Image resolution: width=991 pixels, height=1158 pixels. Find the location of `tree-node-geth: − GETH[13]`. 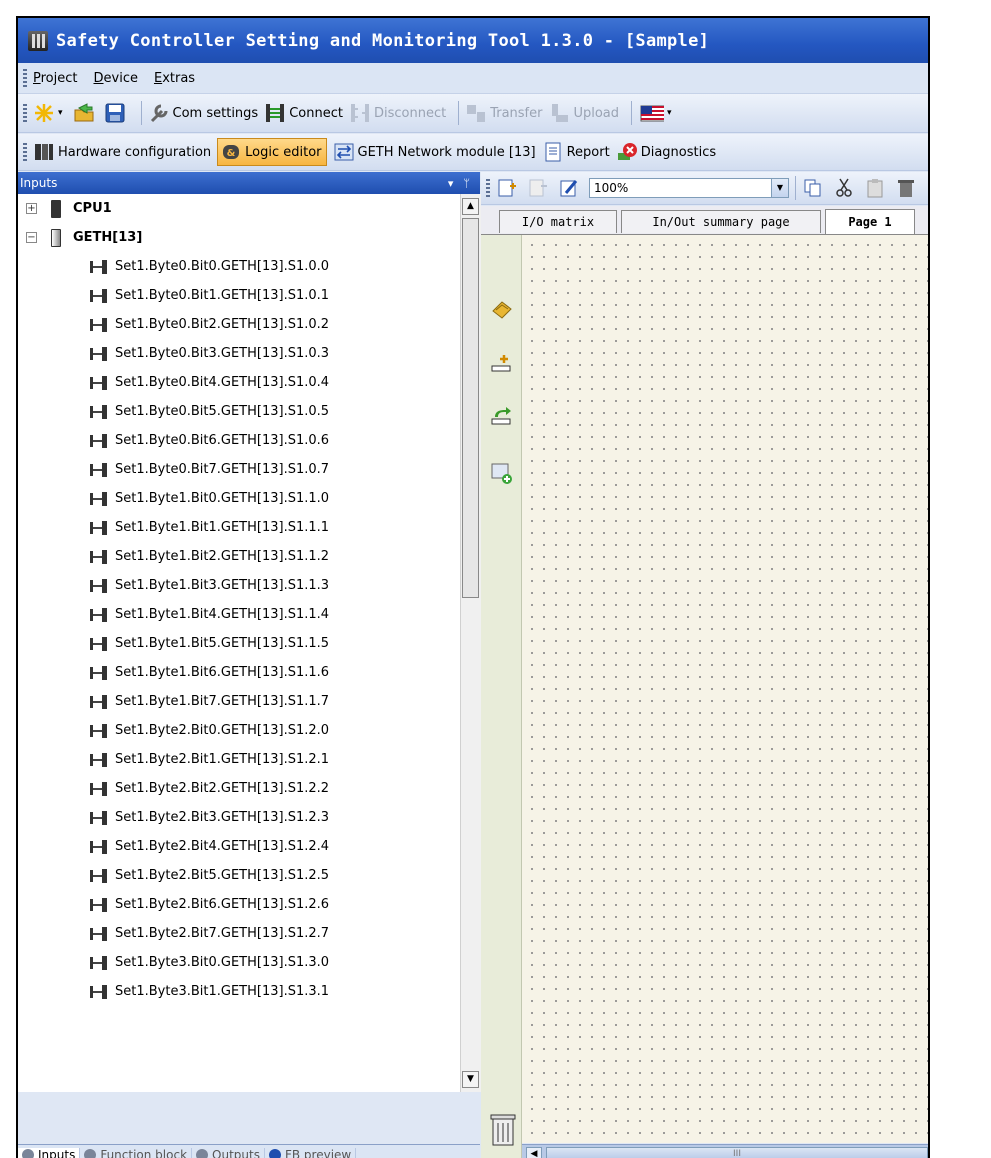

tree-node-geth: − GETH[13] is located at coordinates (239, 237).